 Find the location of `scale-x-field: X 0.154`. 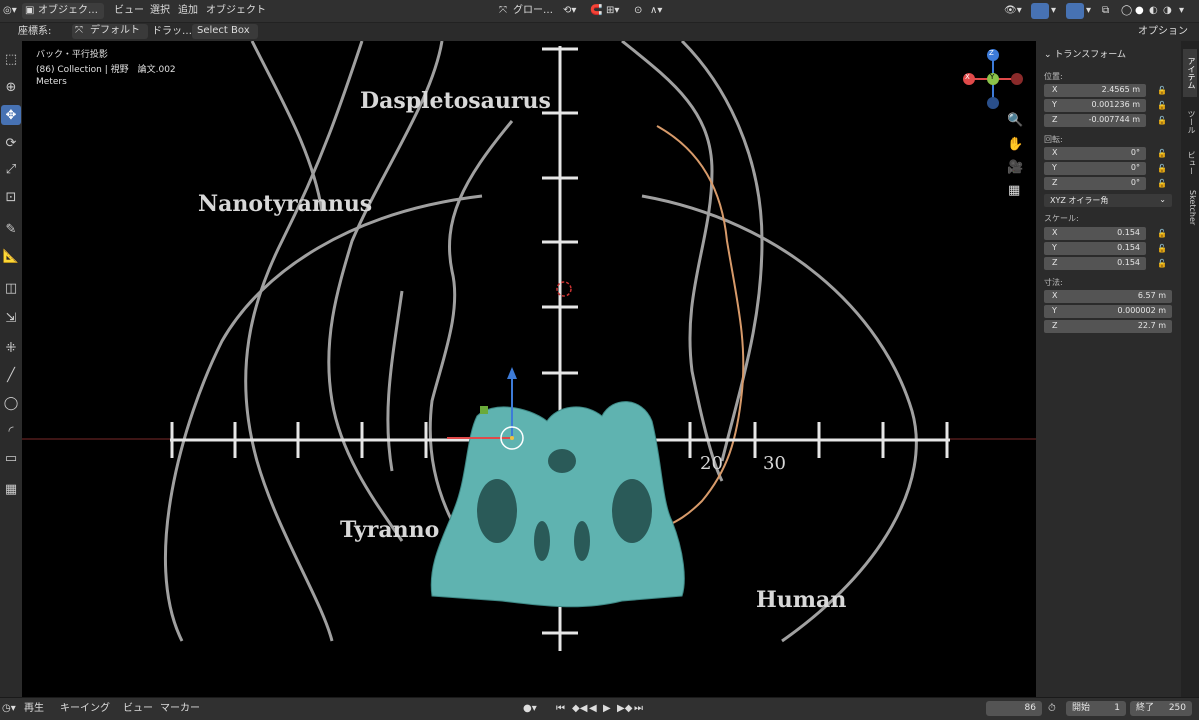

scale-x-field: X 0.154 is located at coordinates (1095, 233).